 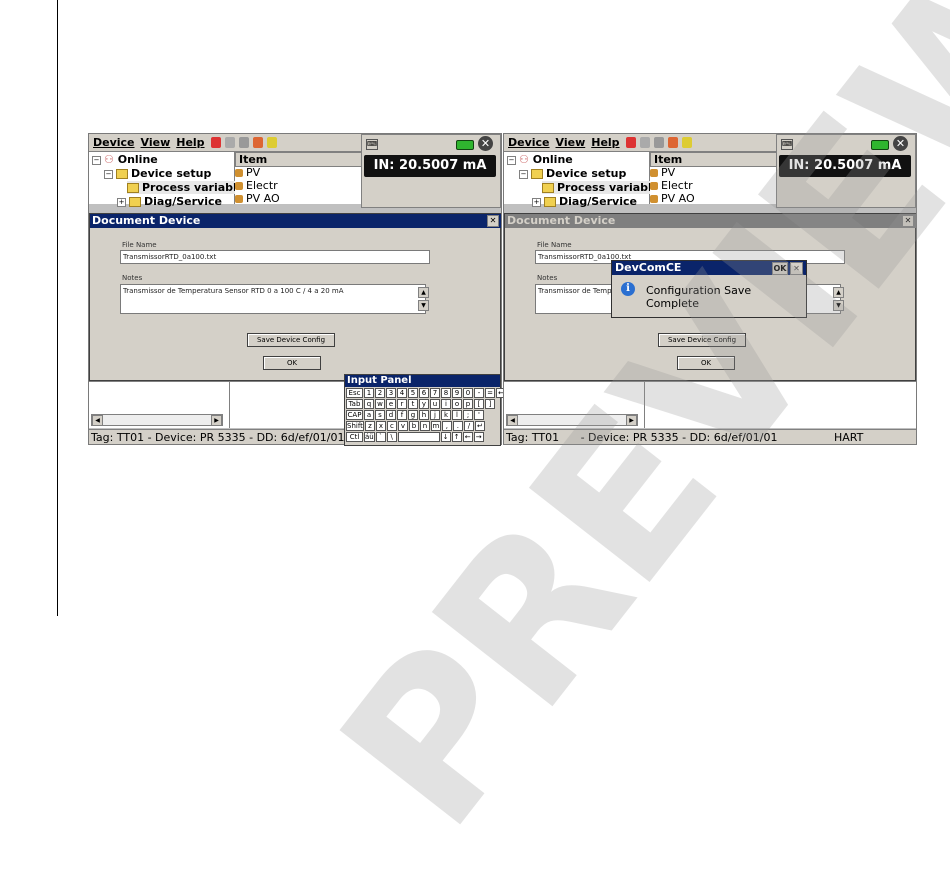 What do you see at coordinates (402, 415) in the screenshot?
I see `keyboard-key: f` at bounding box center [402, 415].